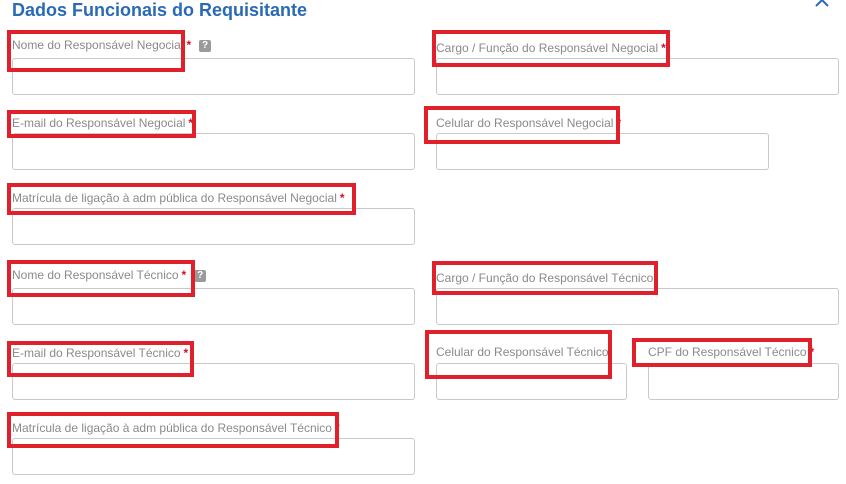 The height and width of the screenshot is (484, 846). Describe the element at coordinates (825, 5) in the screenshot. I see `chevron-up-icon` at that location.